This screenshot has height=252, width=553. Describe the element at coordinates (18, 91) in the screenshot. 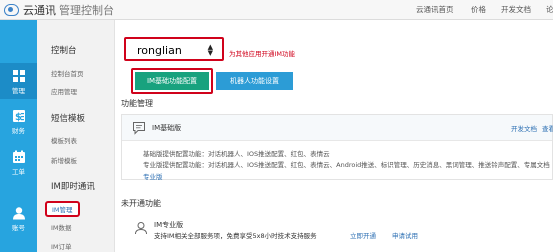

I see `rail-label-manage: 管理` at that location.